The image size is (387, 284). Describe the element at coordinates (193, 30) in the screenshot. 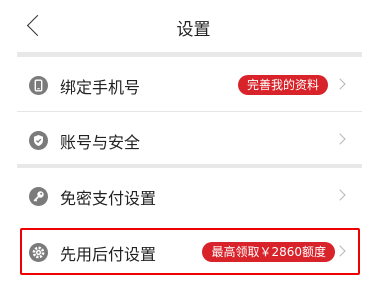

I see `page-title: 设置` at that location.